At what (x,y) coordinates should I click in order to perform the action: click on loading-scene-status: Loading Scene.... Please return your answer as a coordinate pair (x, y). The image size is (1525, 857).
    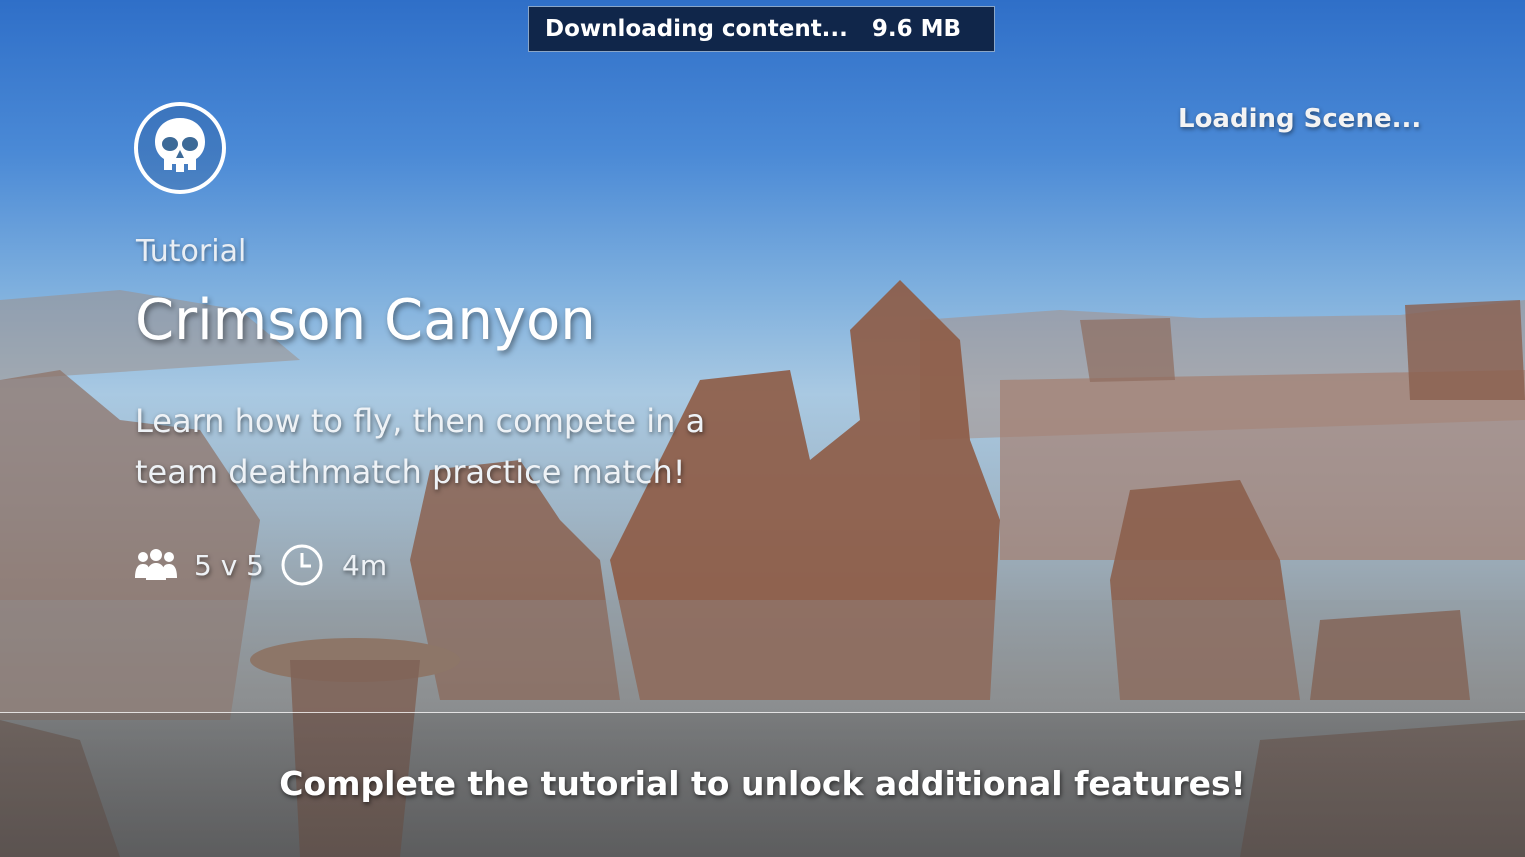
    Looking at the image, I should click on (1300, 119).